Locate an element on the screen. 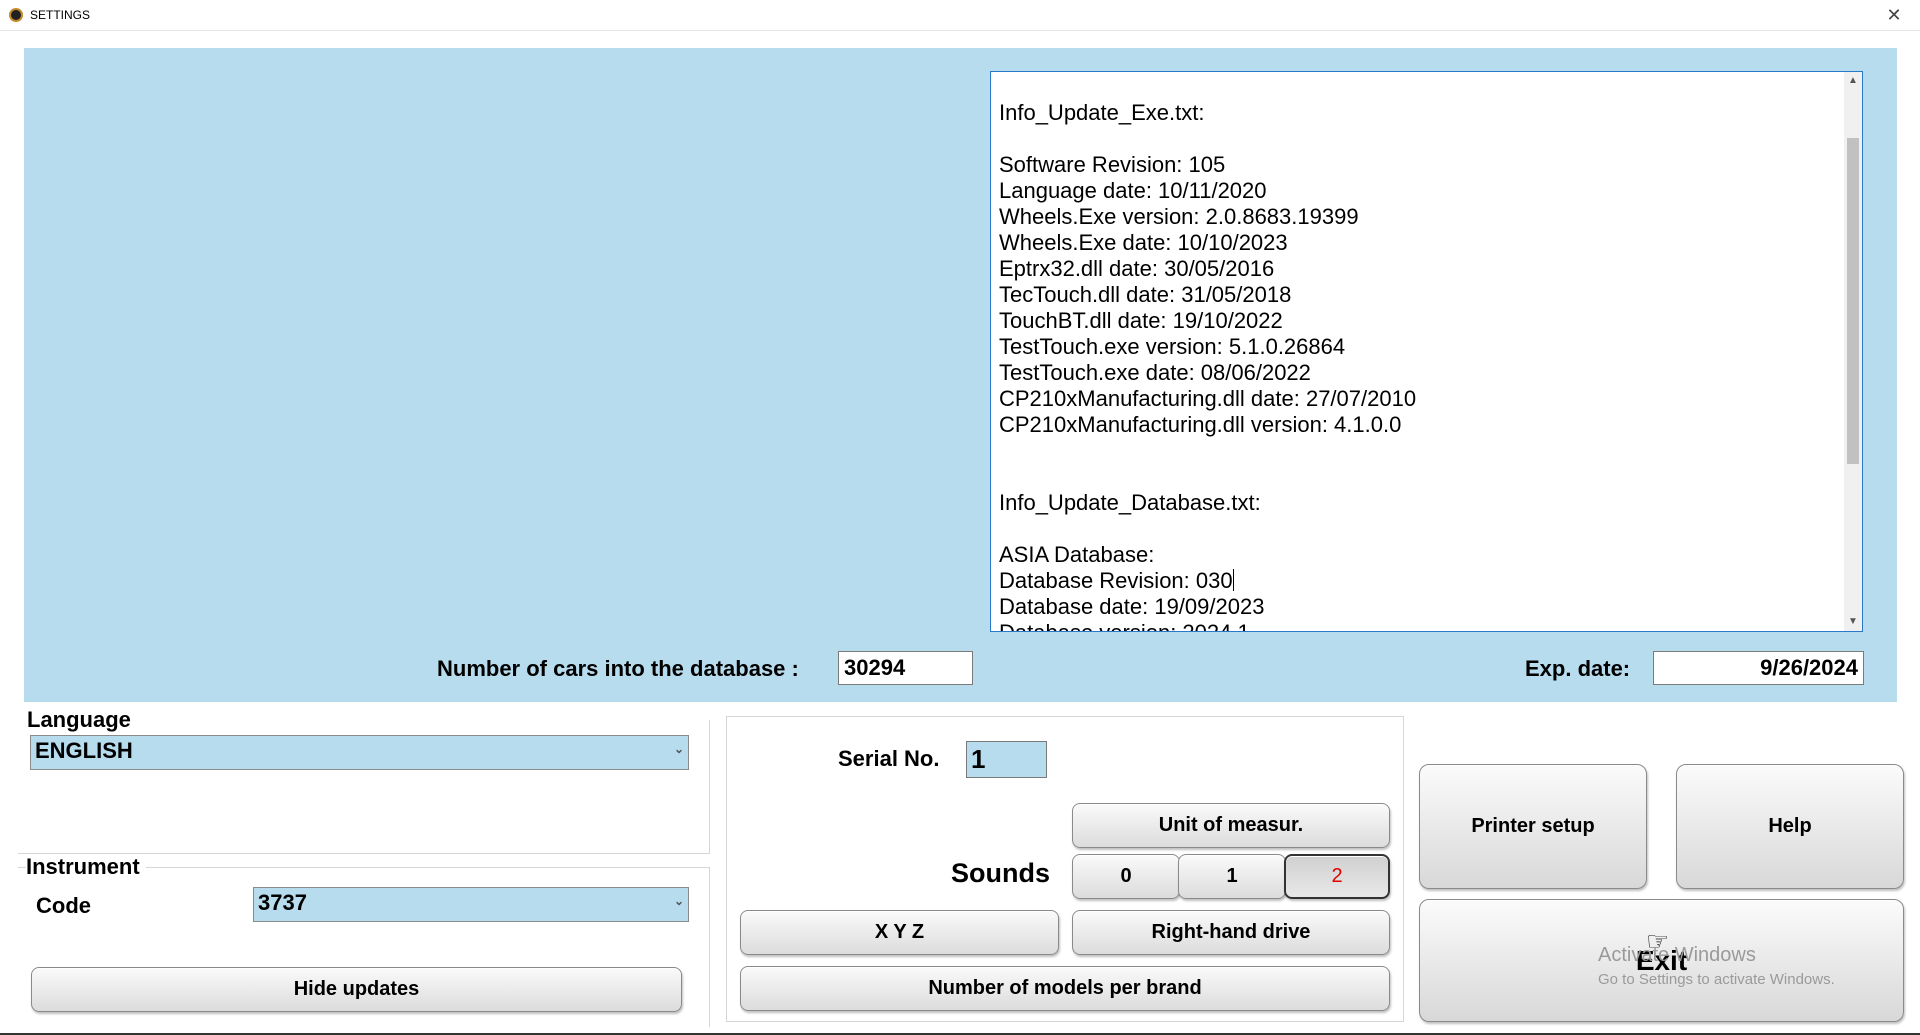 The height and width of the screenshot is (1035, 1920). info-line: TestTouch.exe date: 08/06/2022 is located at coordinates (1155, 372).